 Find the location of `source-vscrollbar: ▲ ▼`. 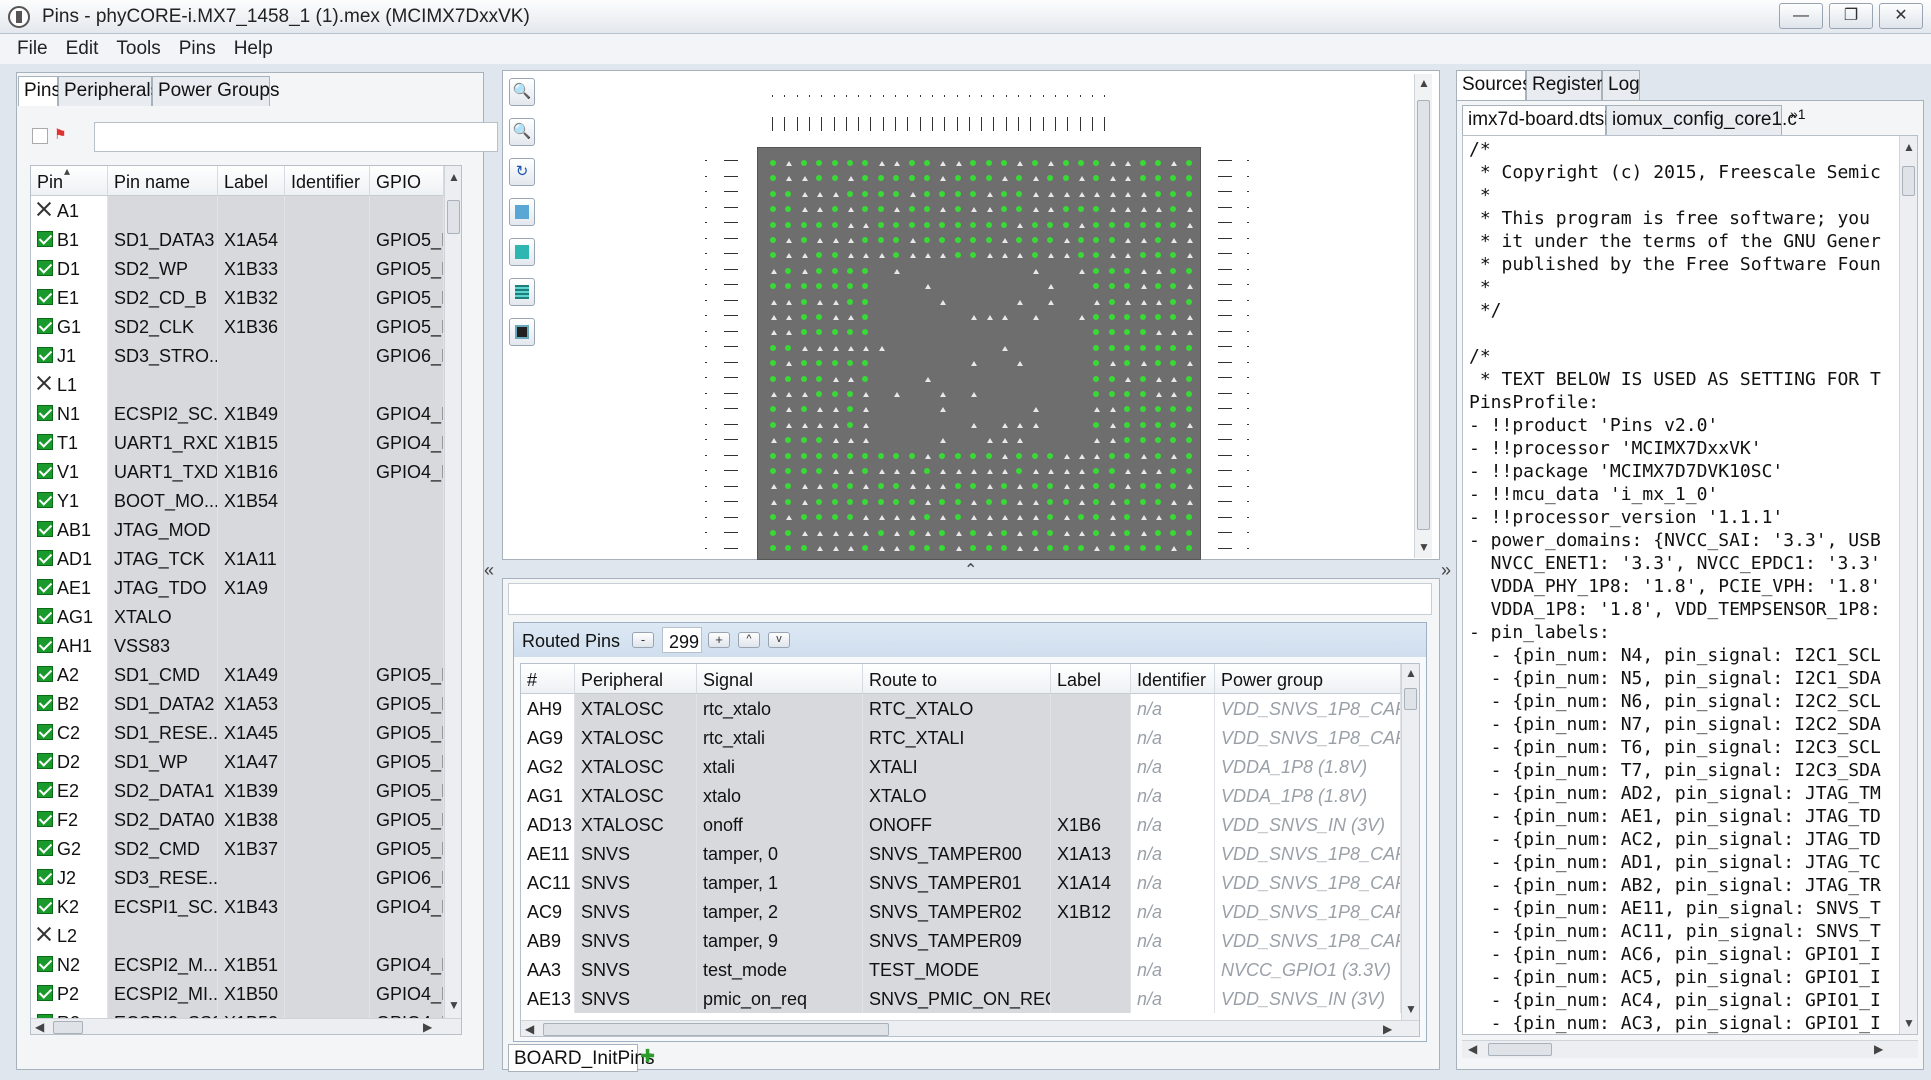

source-vscrollbar: ▲ ▼ is located at coordinates (1908, 585).